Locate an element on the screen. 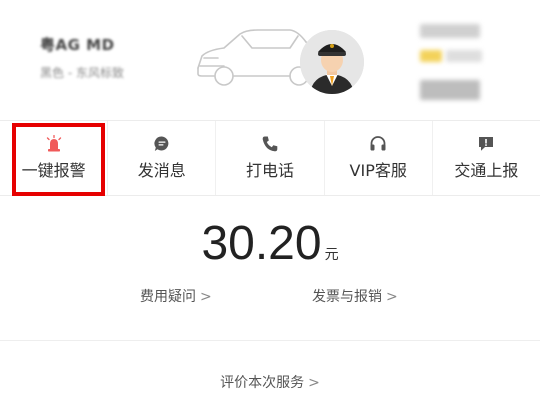  rate-service-label: 评价本次服务 is located at coordinates (262, 383).